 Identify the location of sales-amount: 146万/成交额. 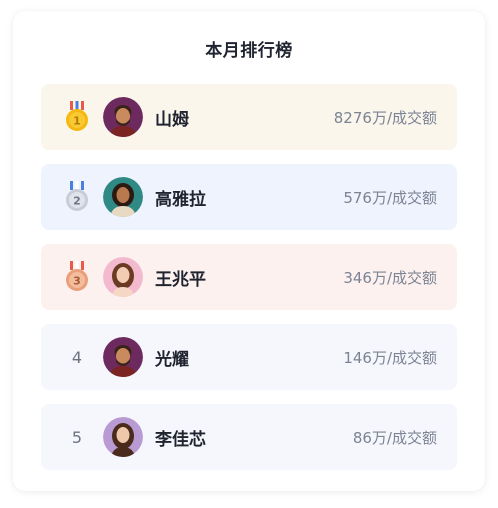
(390, 358).